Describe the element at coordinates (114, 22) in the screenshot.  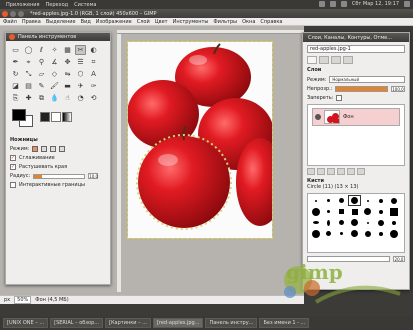
I see `menu-image: Изображение` at that location.